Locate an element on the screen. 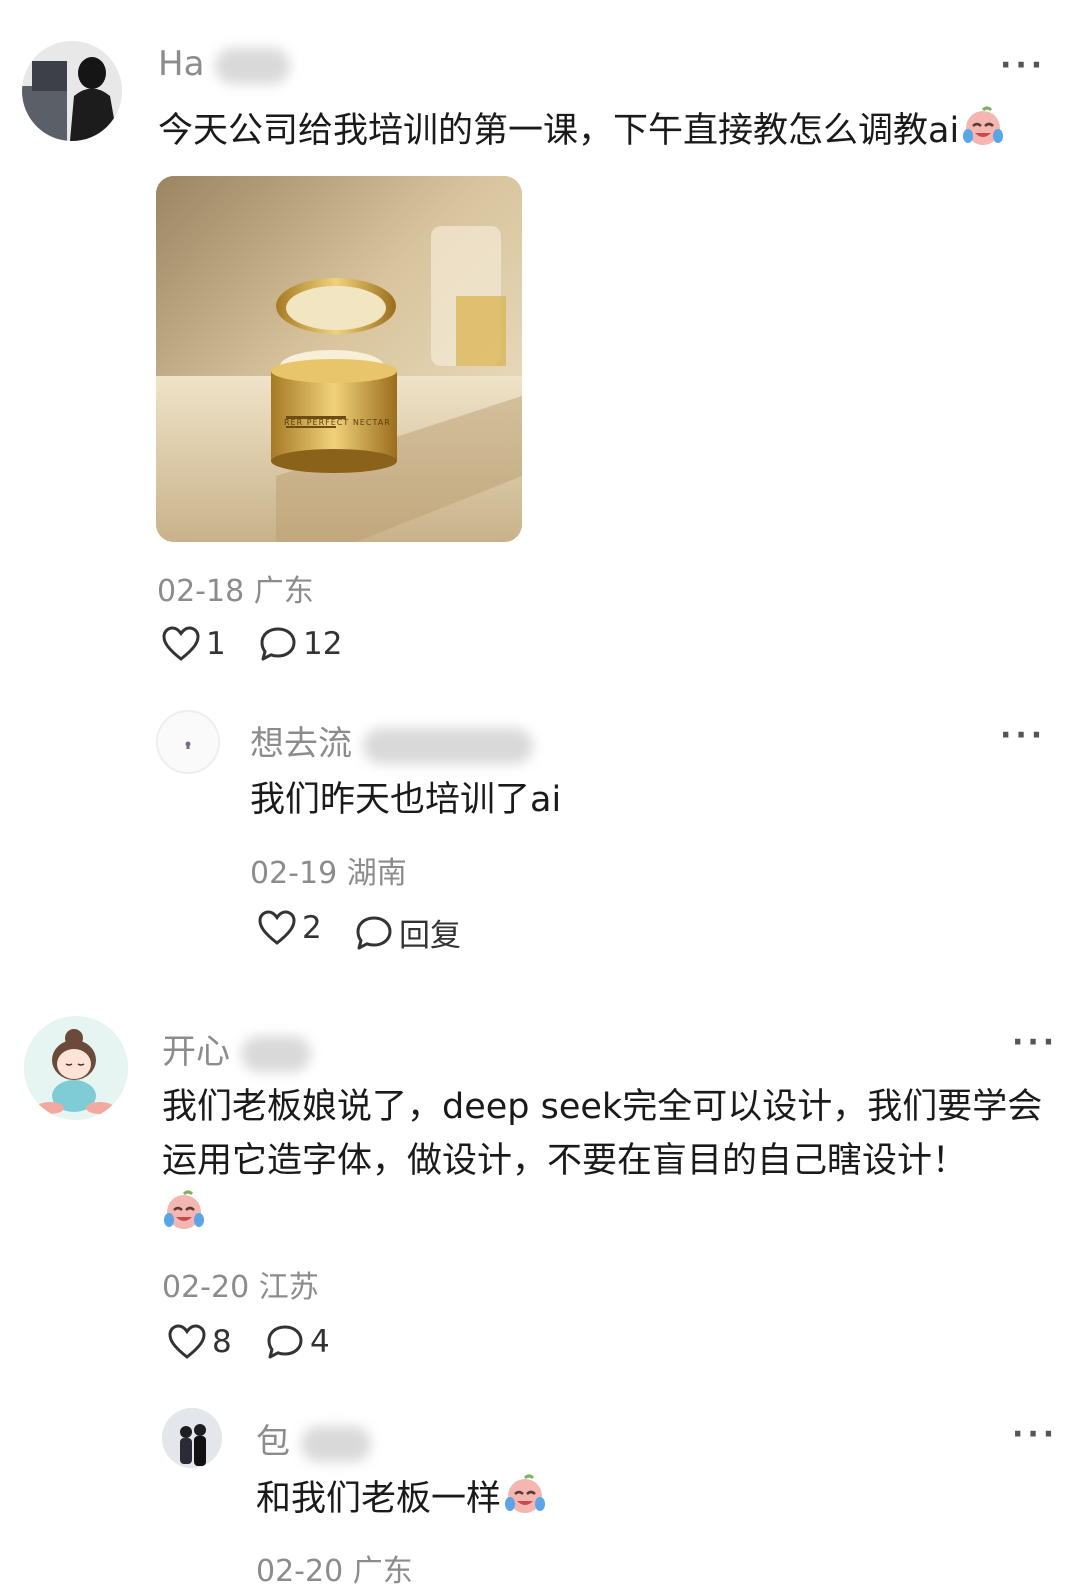  like-button: 1 is located at coordinates (194, 644).